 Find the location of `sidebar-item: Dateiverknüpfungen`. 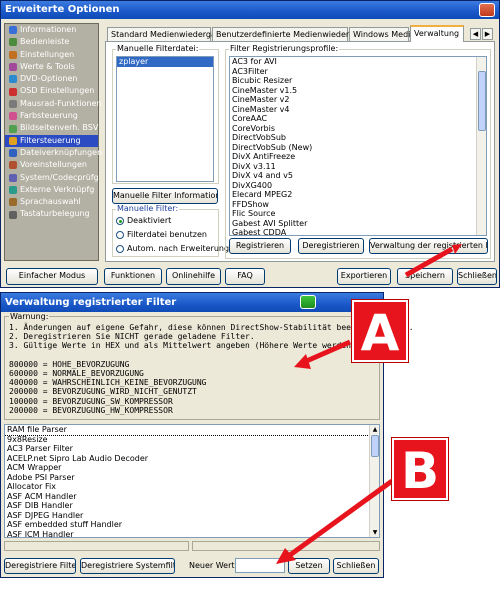

sidebar-item: Dateiverknüpfungen is located at coordinates (53, 153).